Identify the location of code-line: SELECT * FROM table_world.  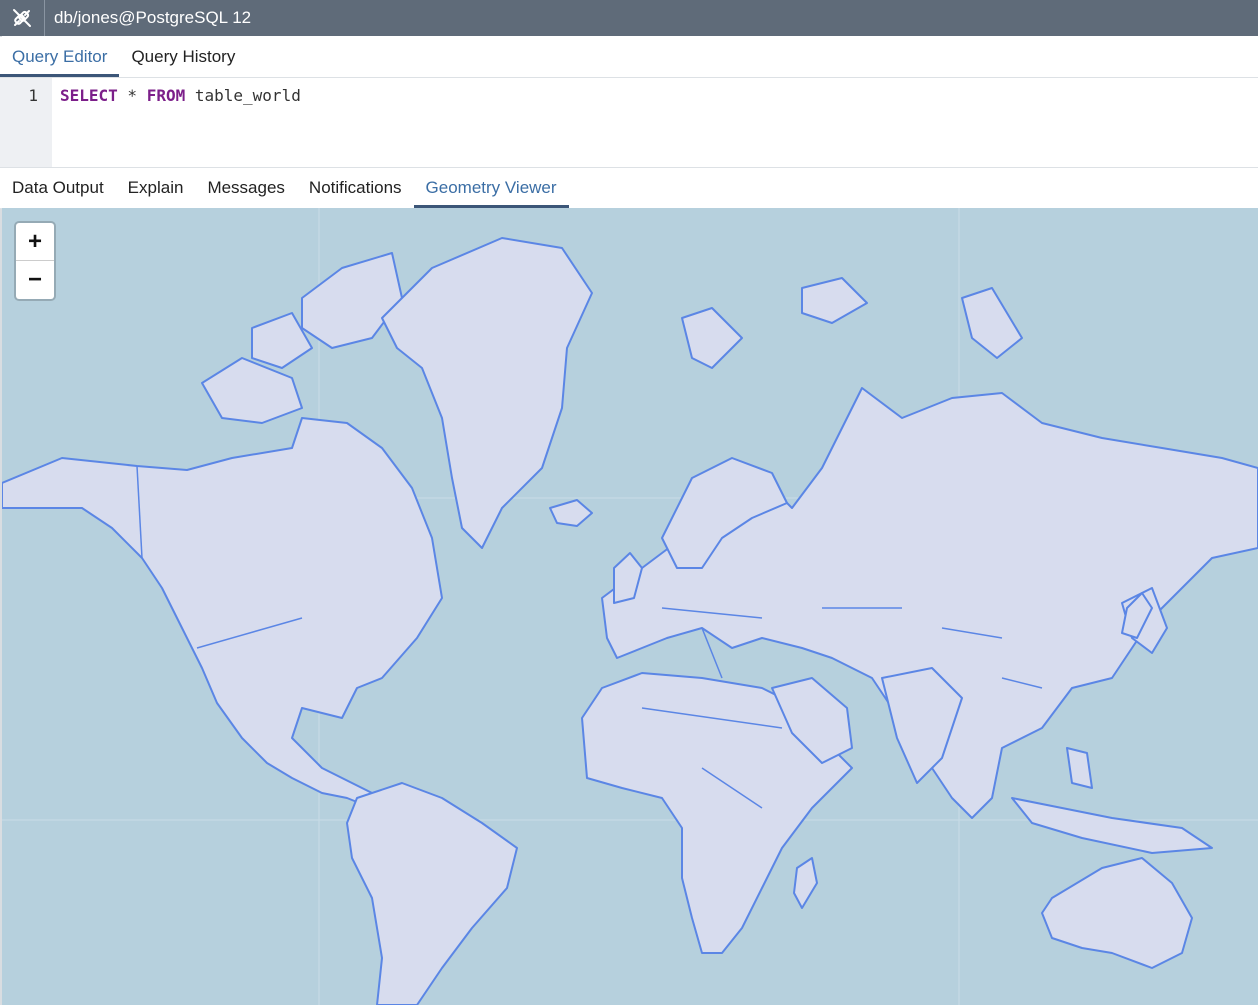
(180, 95).